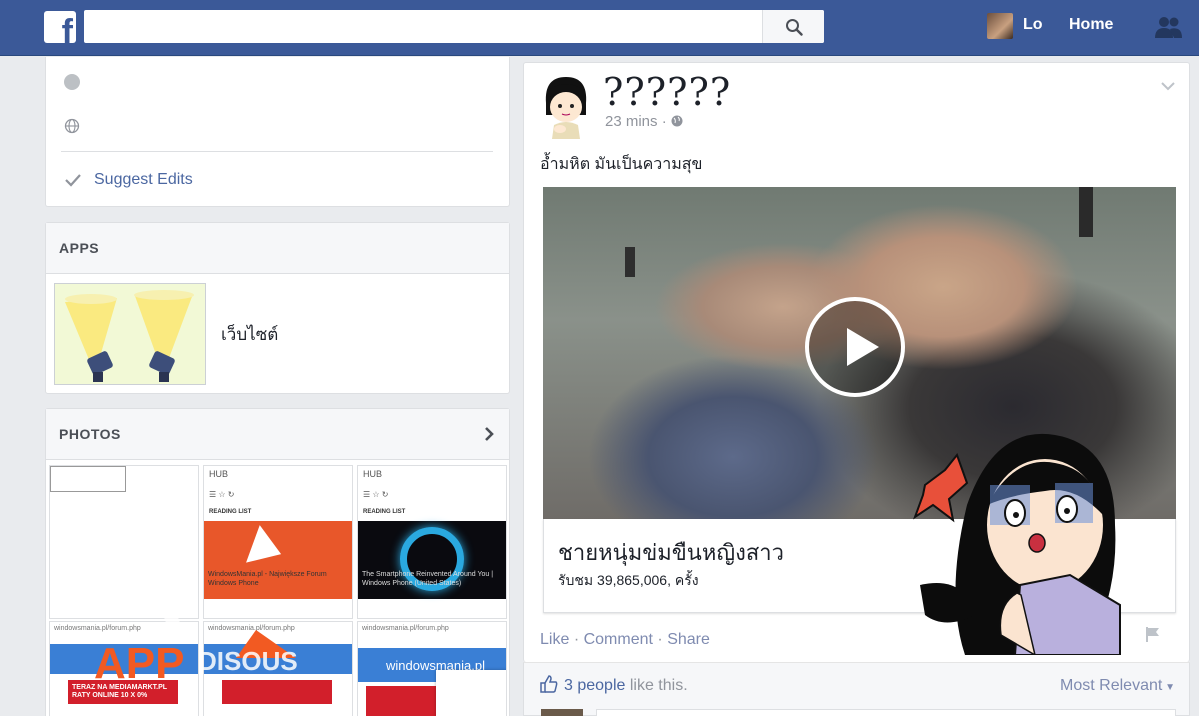  Describe the element at coordinates (401, 701) in the screenshot. I see `red-banner` at that location.